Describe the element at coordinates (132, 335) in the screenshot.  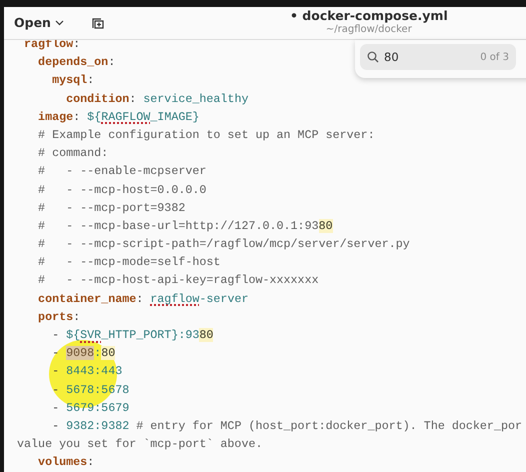
I see `code-line: - ${SVR_HTTP_PORT}:9380` at that location.